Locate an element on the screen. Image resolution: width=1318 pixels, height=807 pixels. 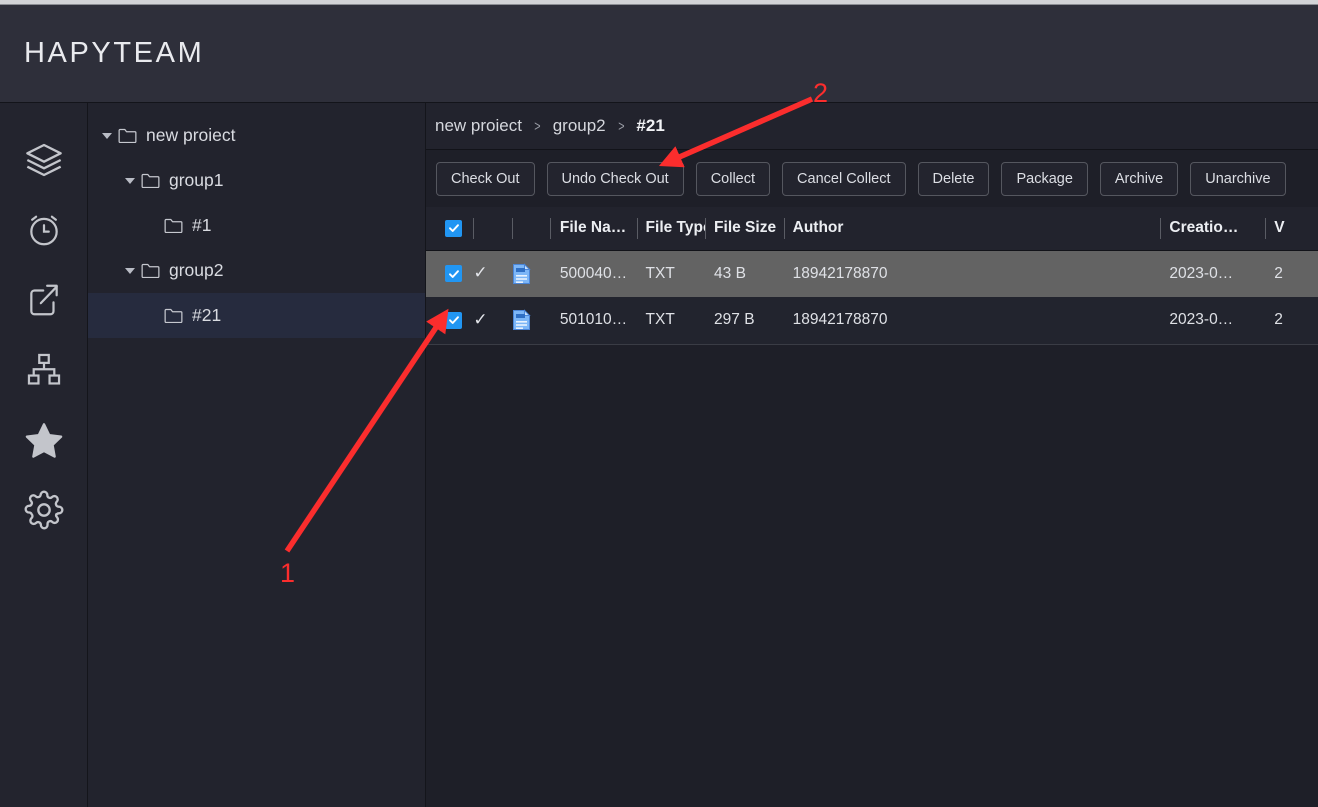
tree-node-group1: group1 is located at coordinates (256, 180).